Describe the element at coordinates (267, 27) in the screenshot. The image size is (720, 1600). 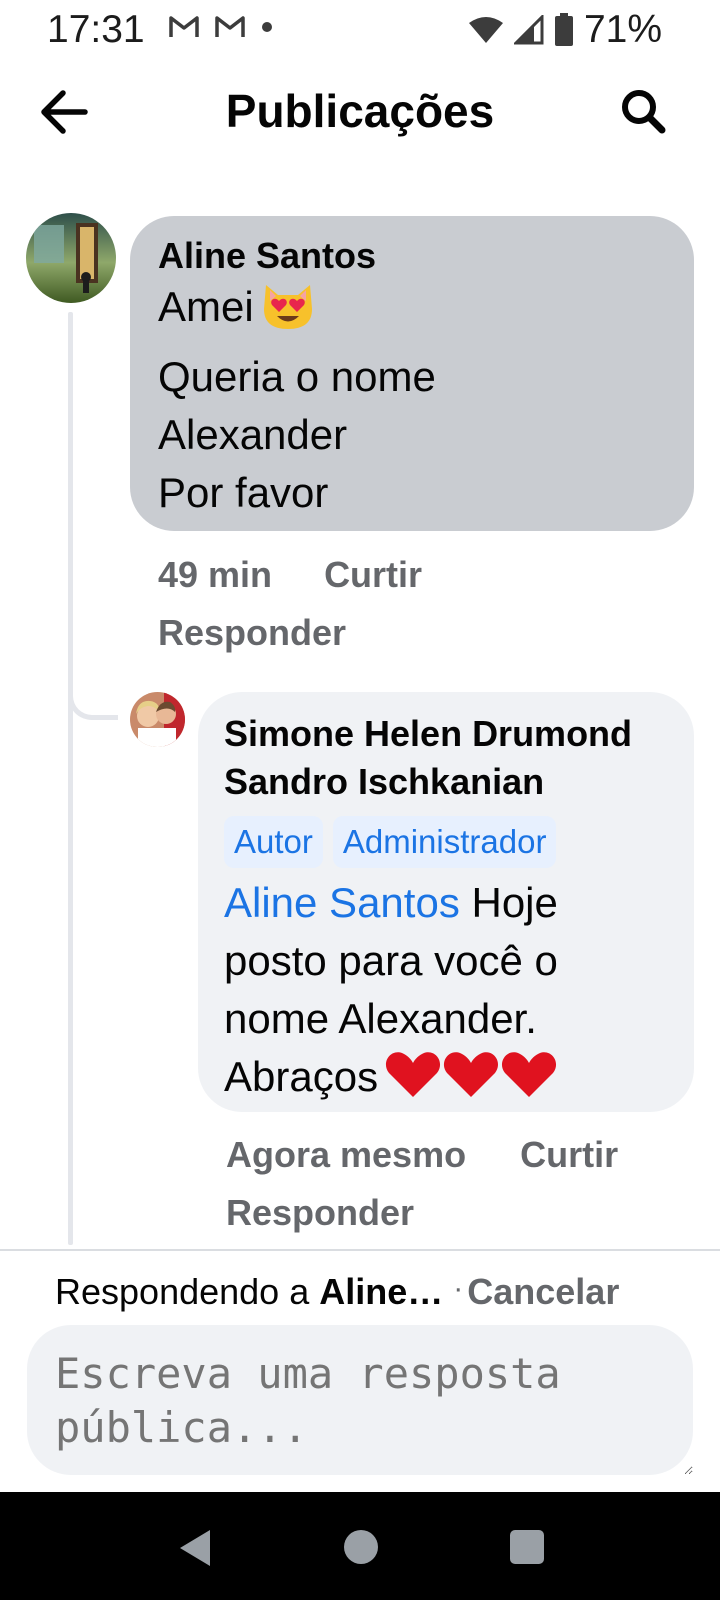
I see `dot-icon` at that location.